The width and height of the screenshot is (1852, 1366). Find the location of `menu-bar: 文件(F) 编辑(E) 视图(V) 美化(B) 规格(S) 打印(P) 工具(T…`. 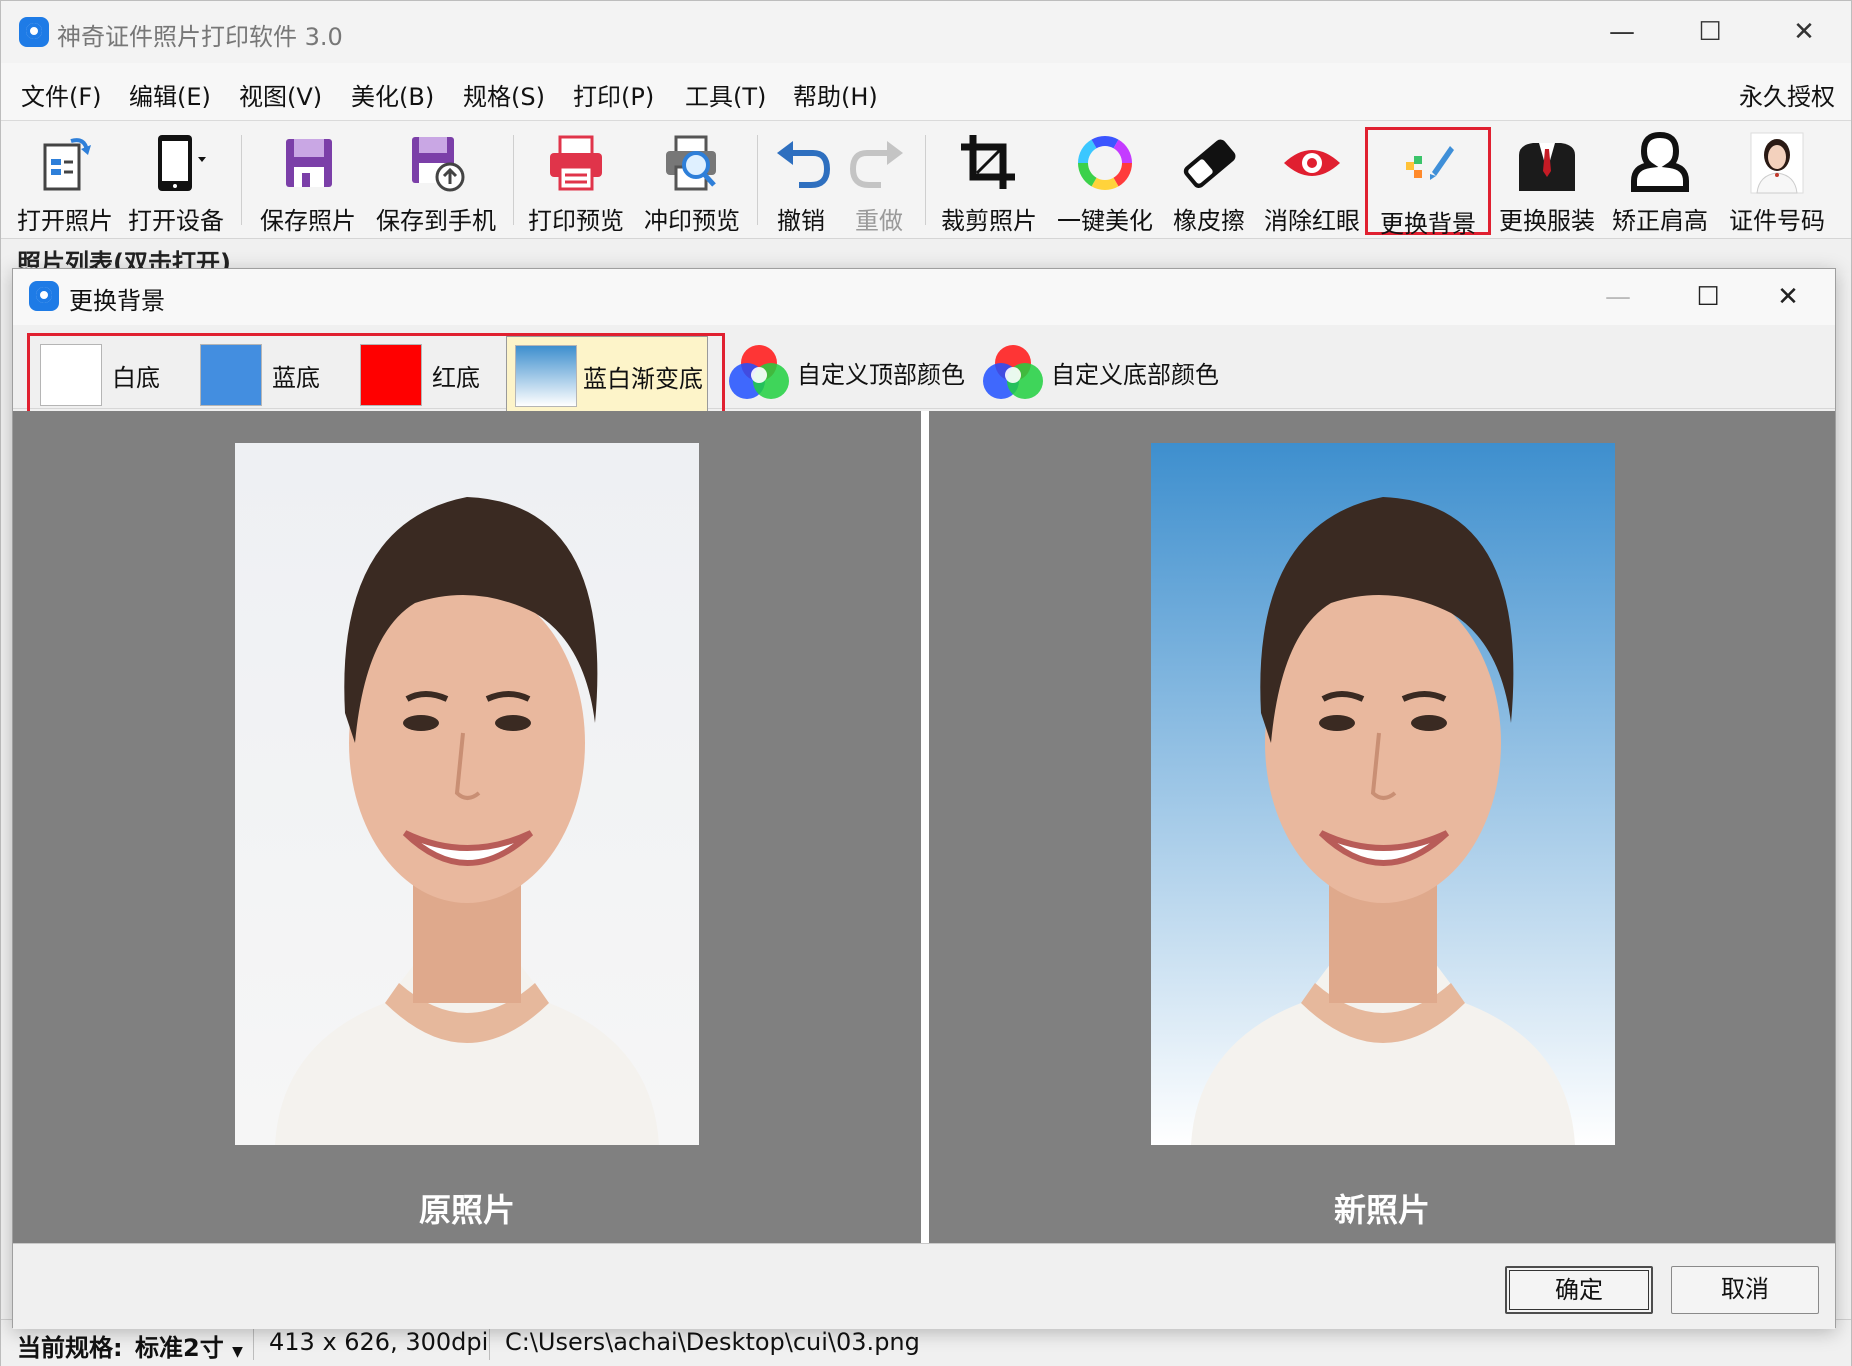

menu-bar: 文件(F) 编辑(E) 视图(V) 美化(B) 规格(S) 打印(P) 工具(T… is located at coordinates (926, 92).